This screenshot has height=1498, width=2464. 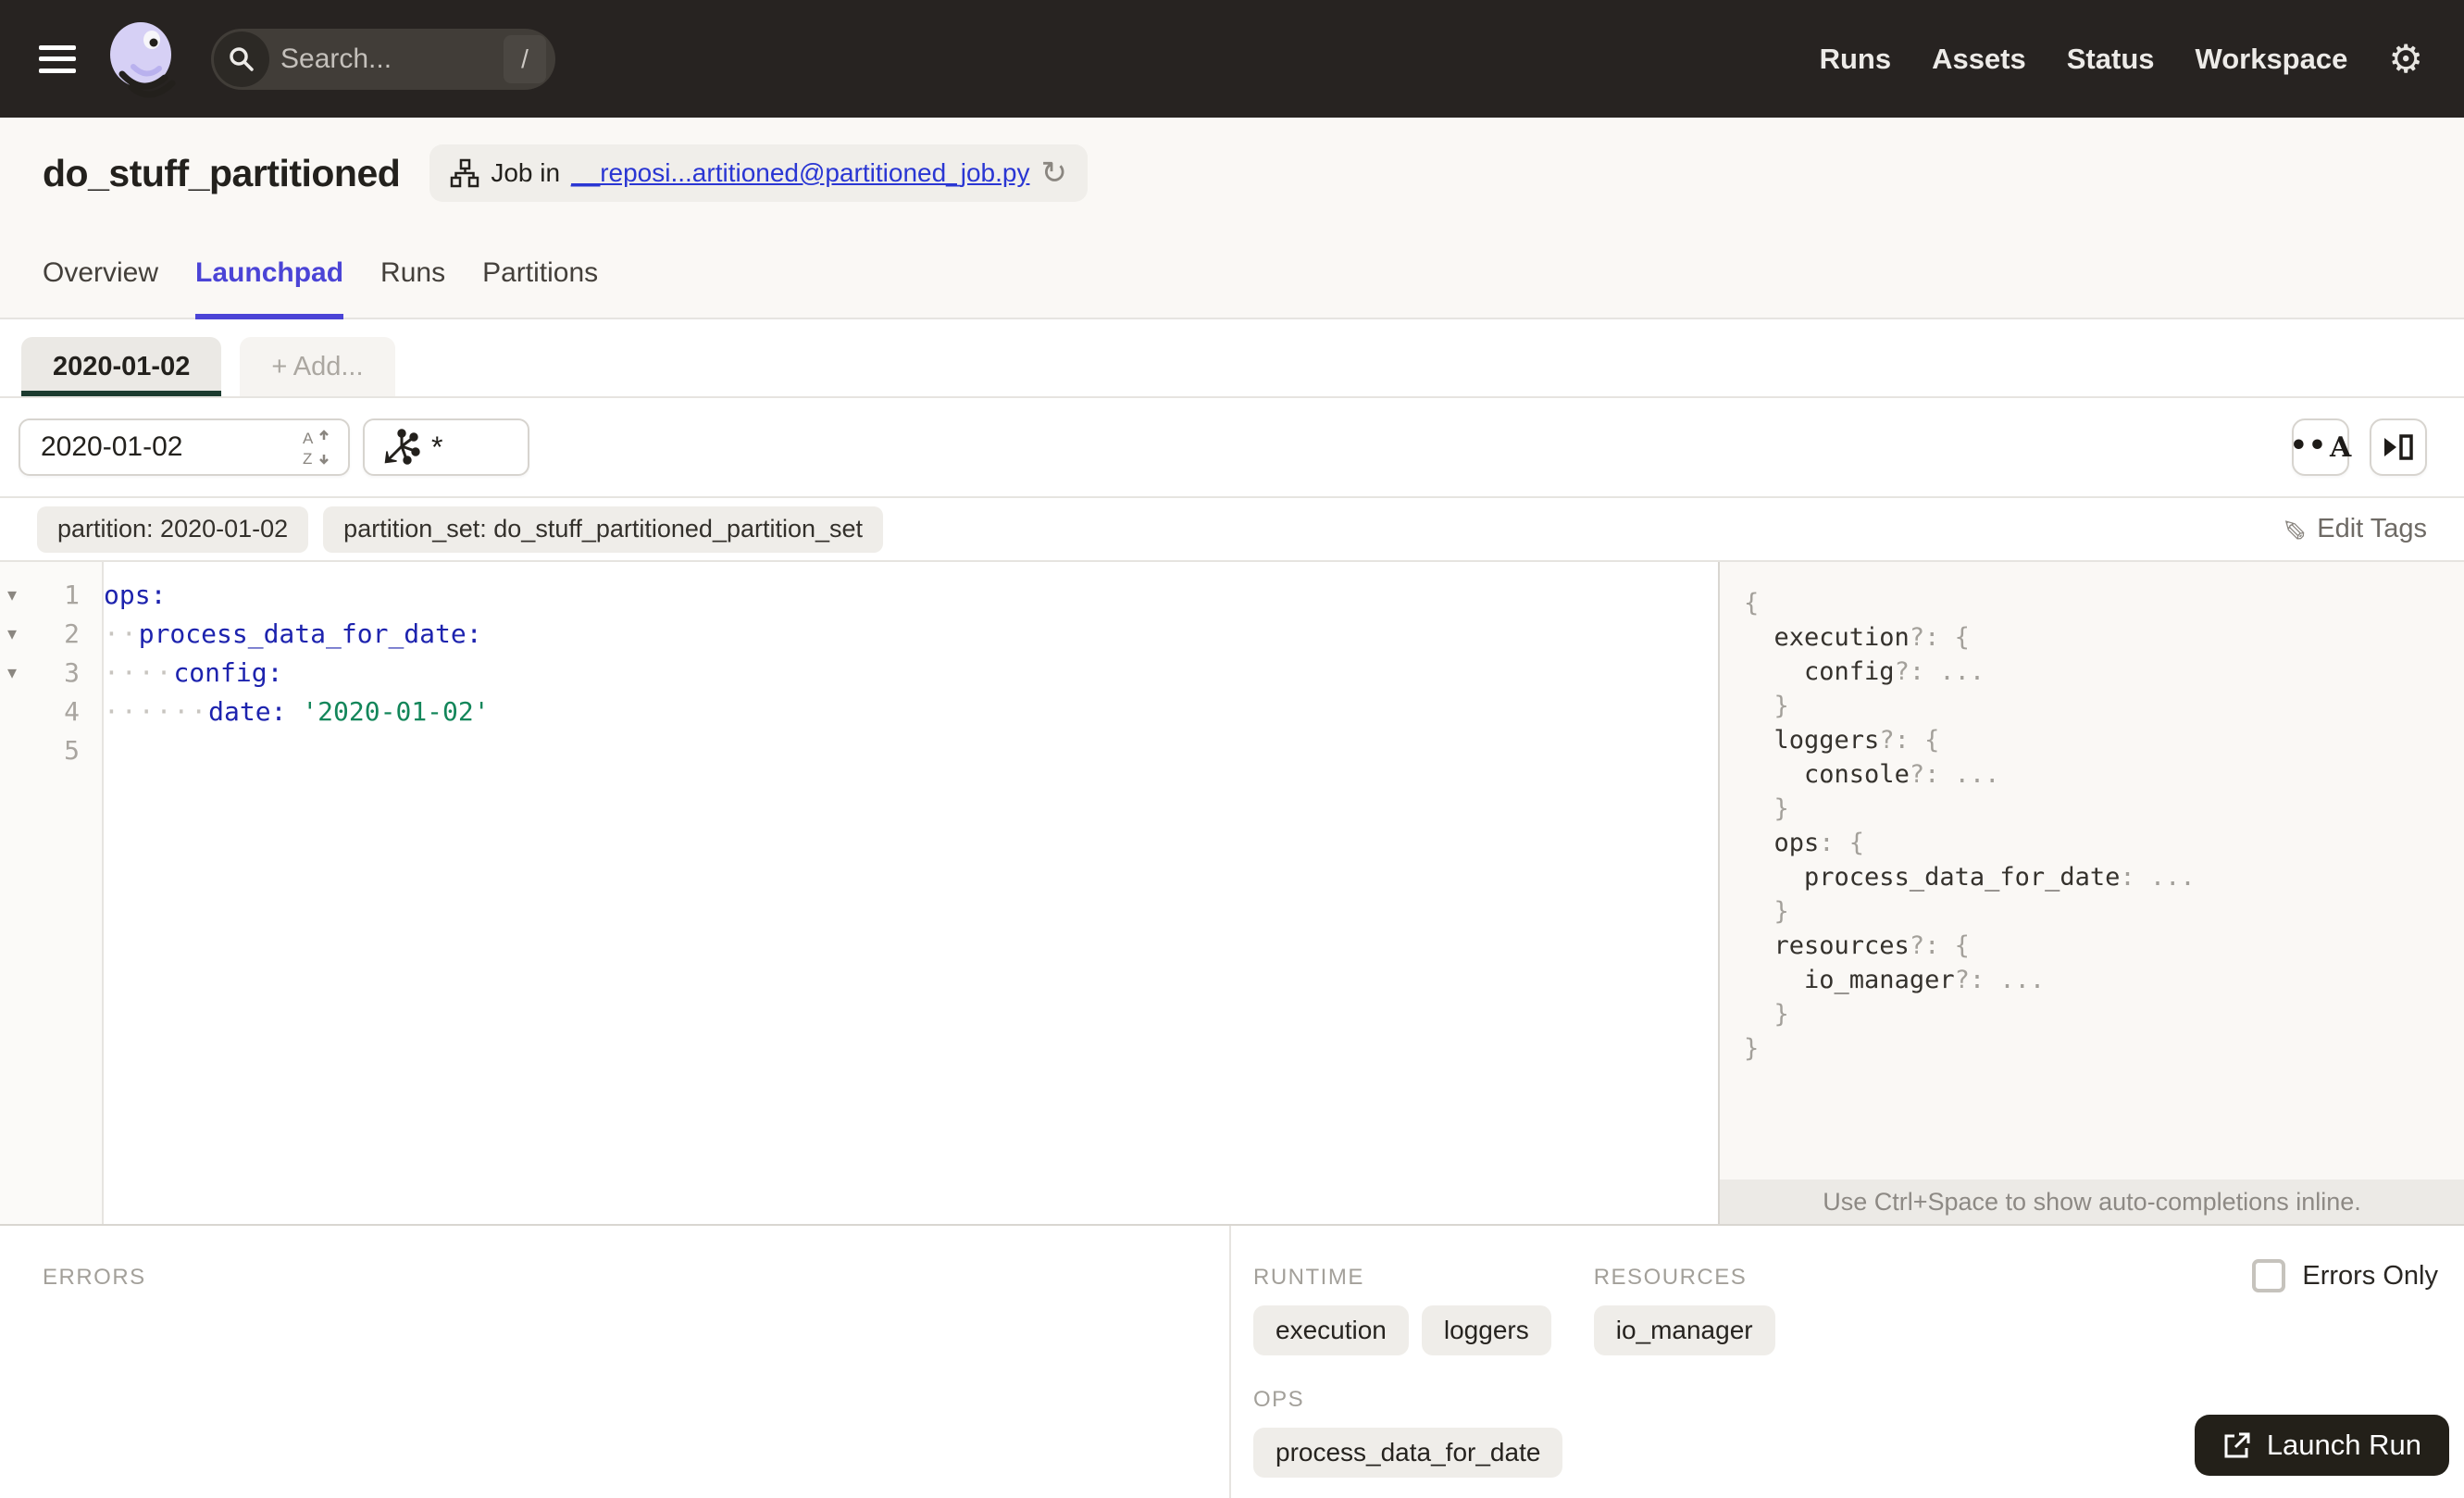 What do you see at coordinates (859, 749) in the screenshot?
I see `editor-line: 5` at bounding box center [859, 749].